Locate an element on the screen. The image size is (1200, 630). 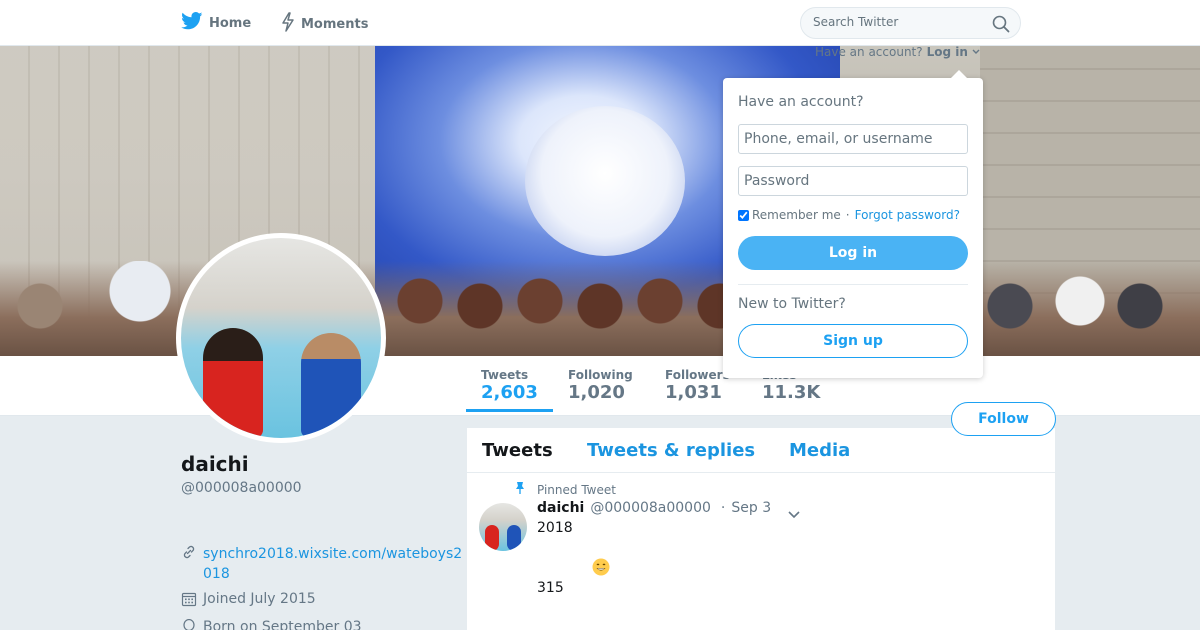
login-trigger: Have an account? Log in is located at coordinates (897, 52).